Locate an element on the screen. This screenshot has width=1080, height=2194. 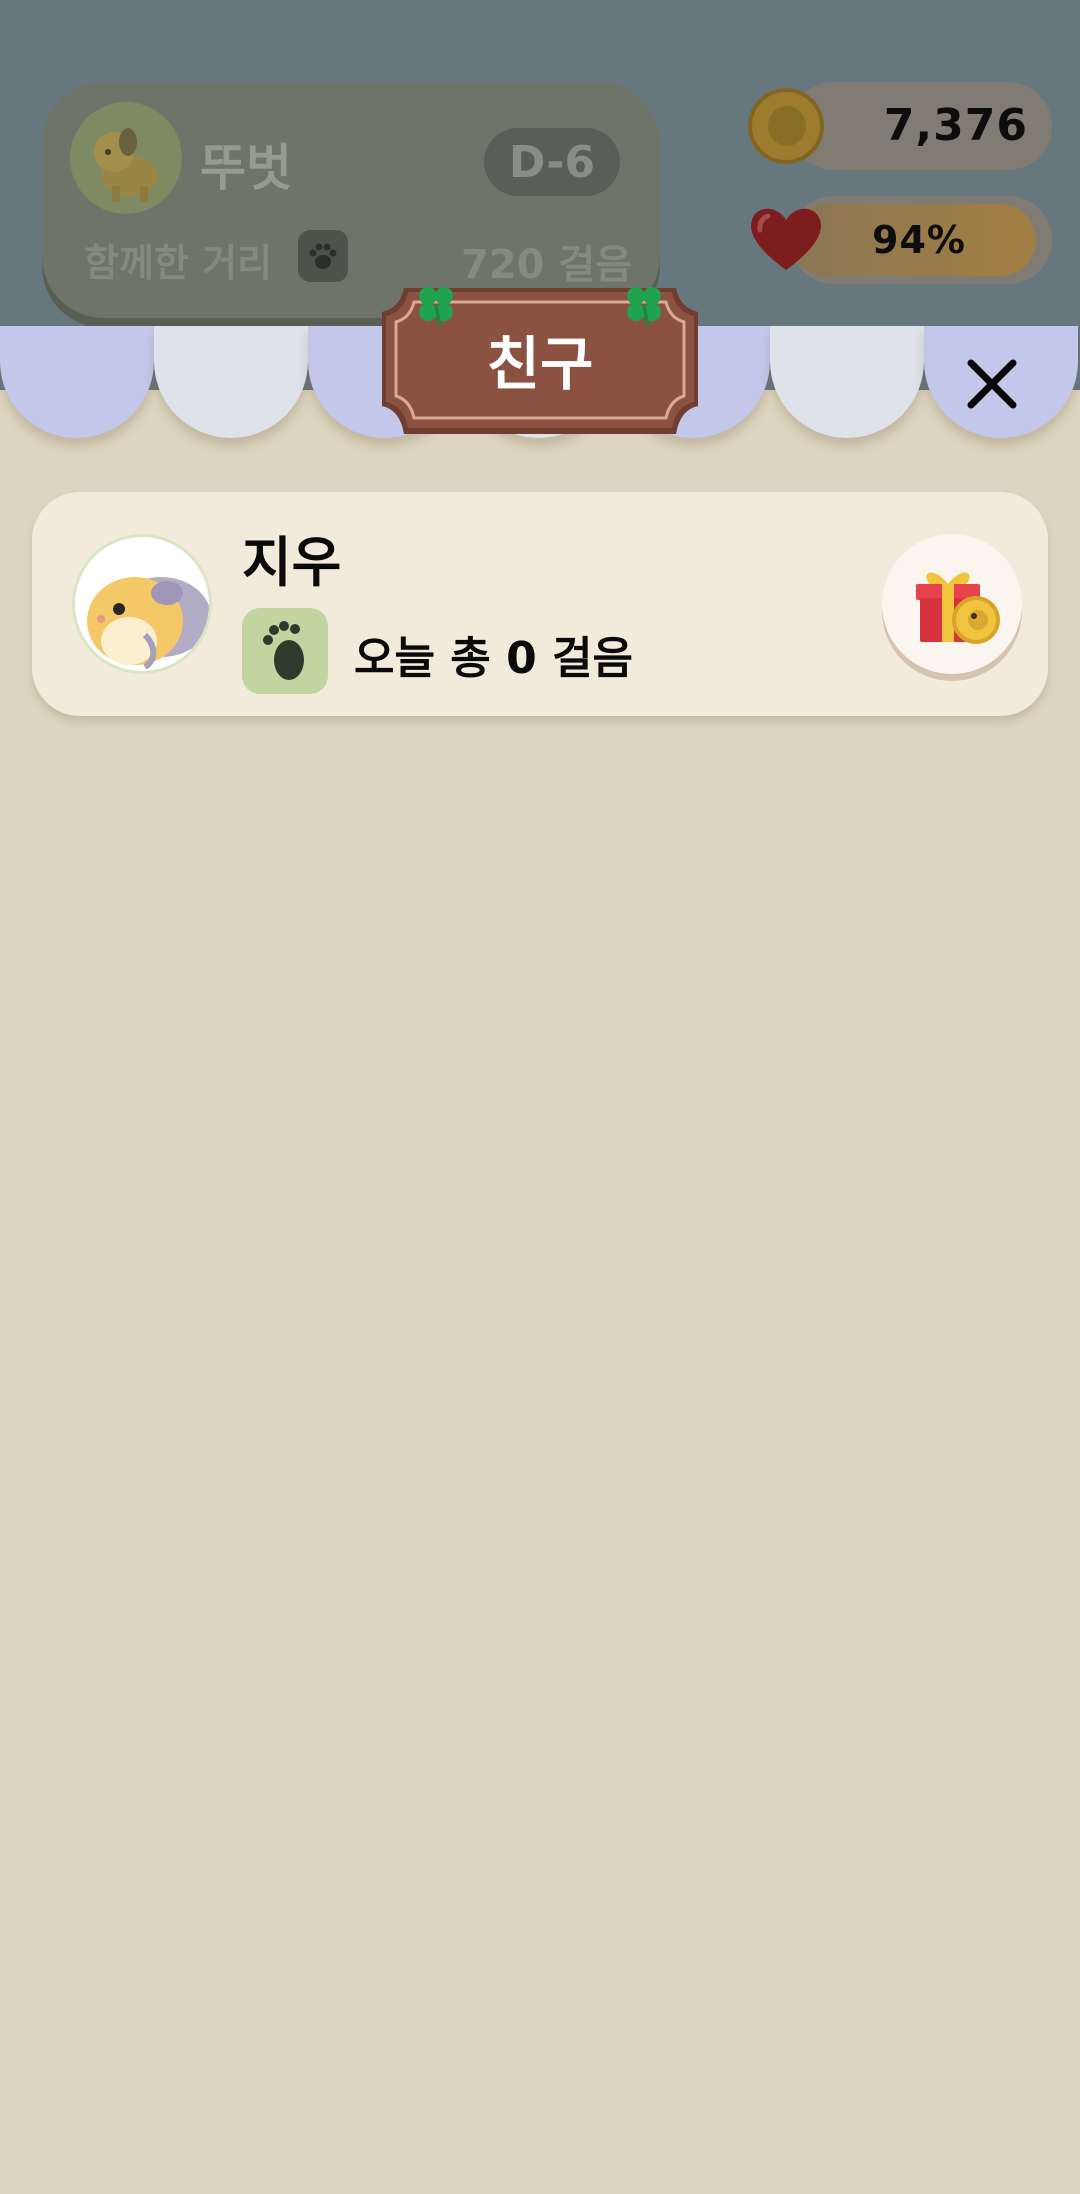
close-button is located at coordinates (992, 384).